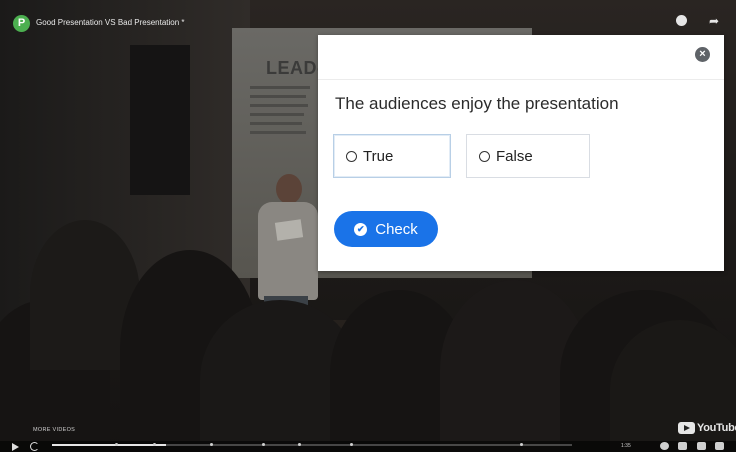 This screenshot has width=736, height=452. What do you see at coordinates (34, 446) in the screenshot?
I see `replay-icon` at bounding box center [34, 446].